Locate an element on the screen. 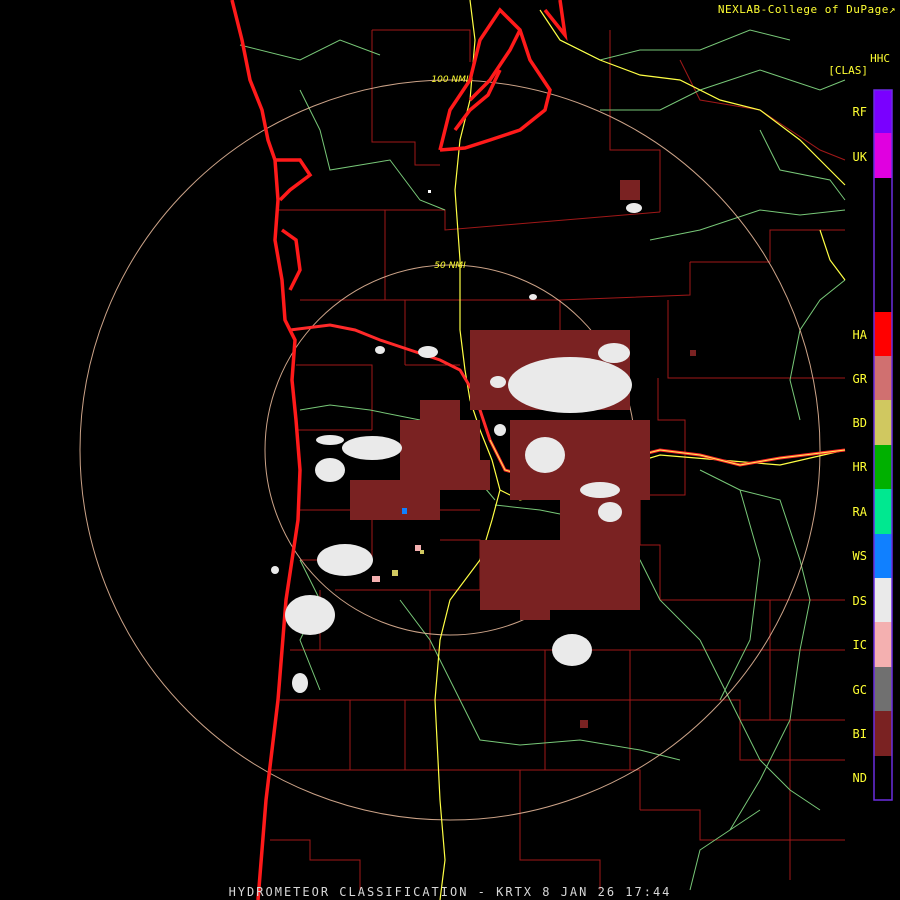 This screenshot has width=900, height=900. legend-swatch-ha is located at coordinates (883, 334).